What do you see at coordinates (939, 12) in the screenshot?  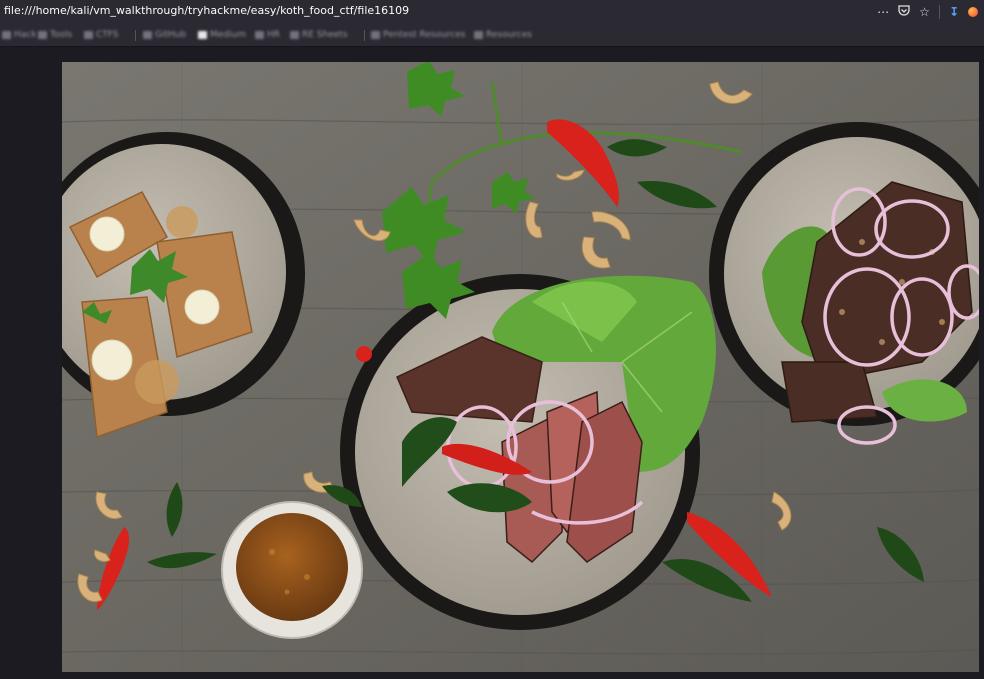 I see `toolbar-separator` at bounding box center [939, 12].